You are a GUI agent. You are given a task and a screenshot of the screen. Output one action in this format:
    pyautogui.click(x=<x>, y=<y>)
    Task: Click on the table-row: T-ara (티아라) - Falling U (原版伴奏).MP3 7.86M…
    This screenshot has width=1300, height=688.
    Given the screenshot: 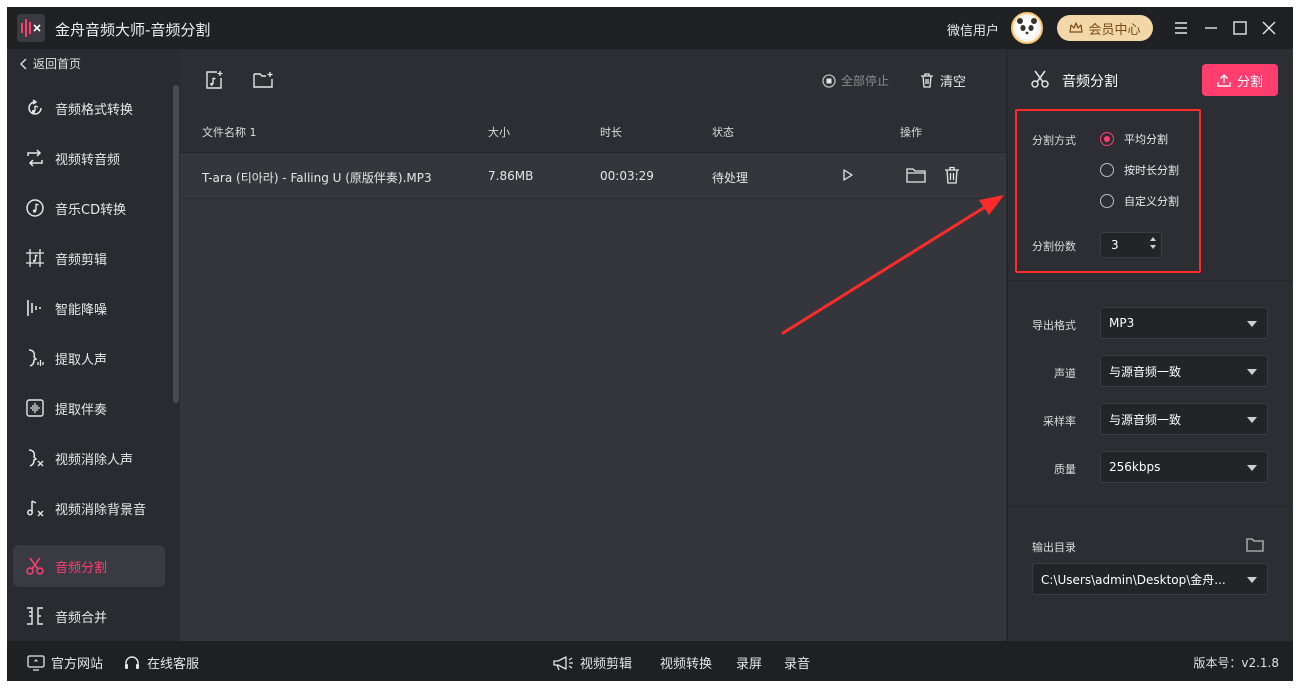 What is the action you would take?
    pyautogui.click(x=593, y=176)
    